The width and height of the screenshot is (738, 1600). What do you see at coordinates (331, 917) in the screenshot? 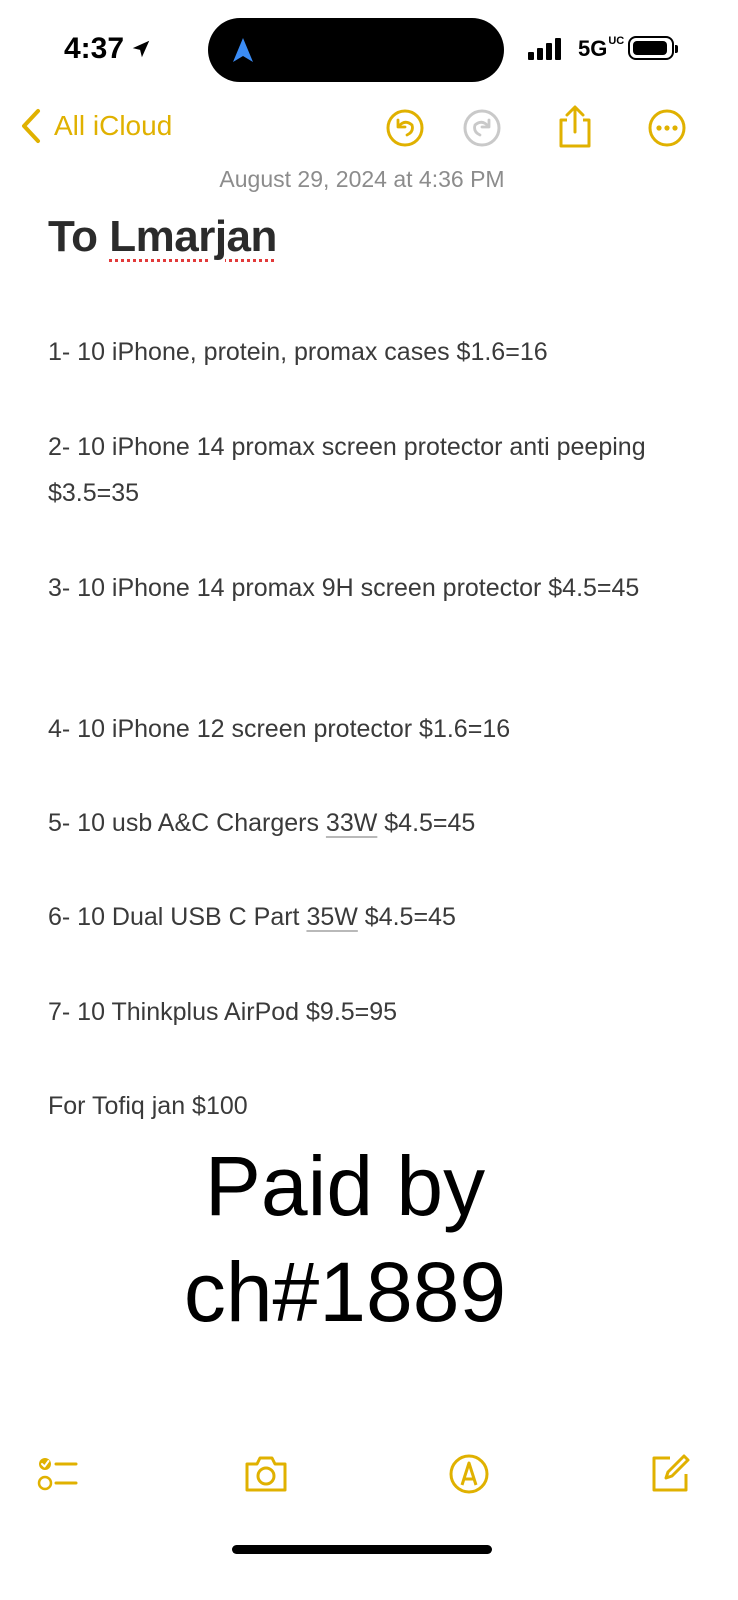
I see `detected-power-link: 35W` at bounding box center [331, 917].